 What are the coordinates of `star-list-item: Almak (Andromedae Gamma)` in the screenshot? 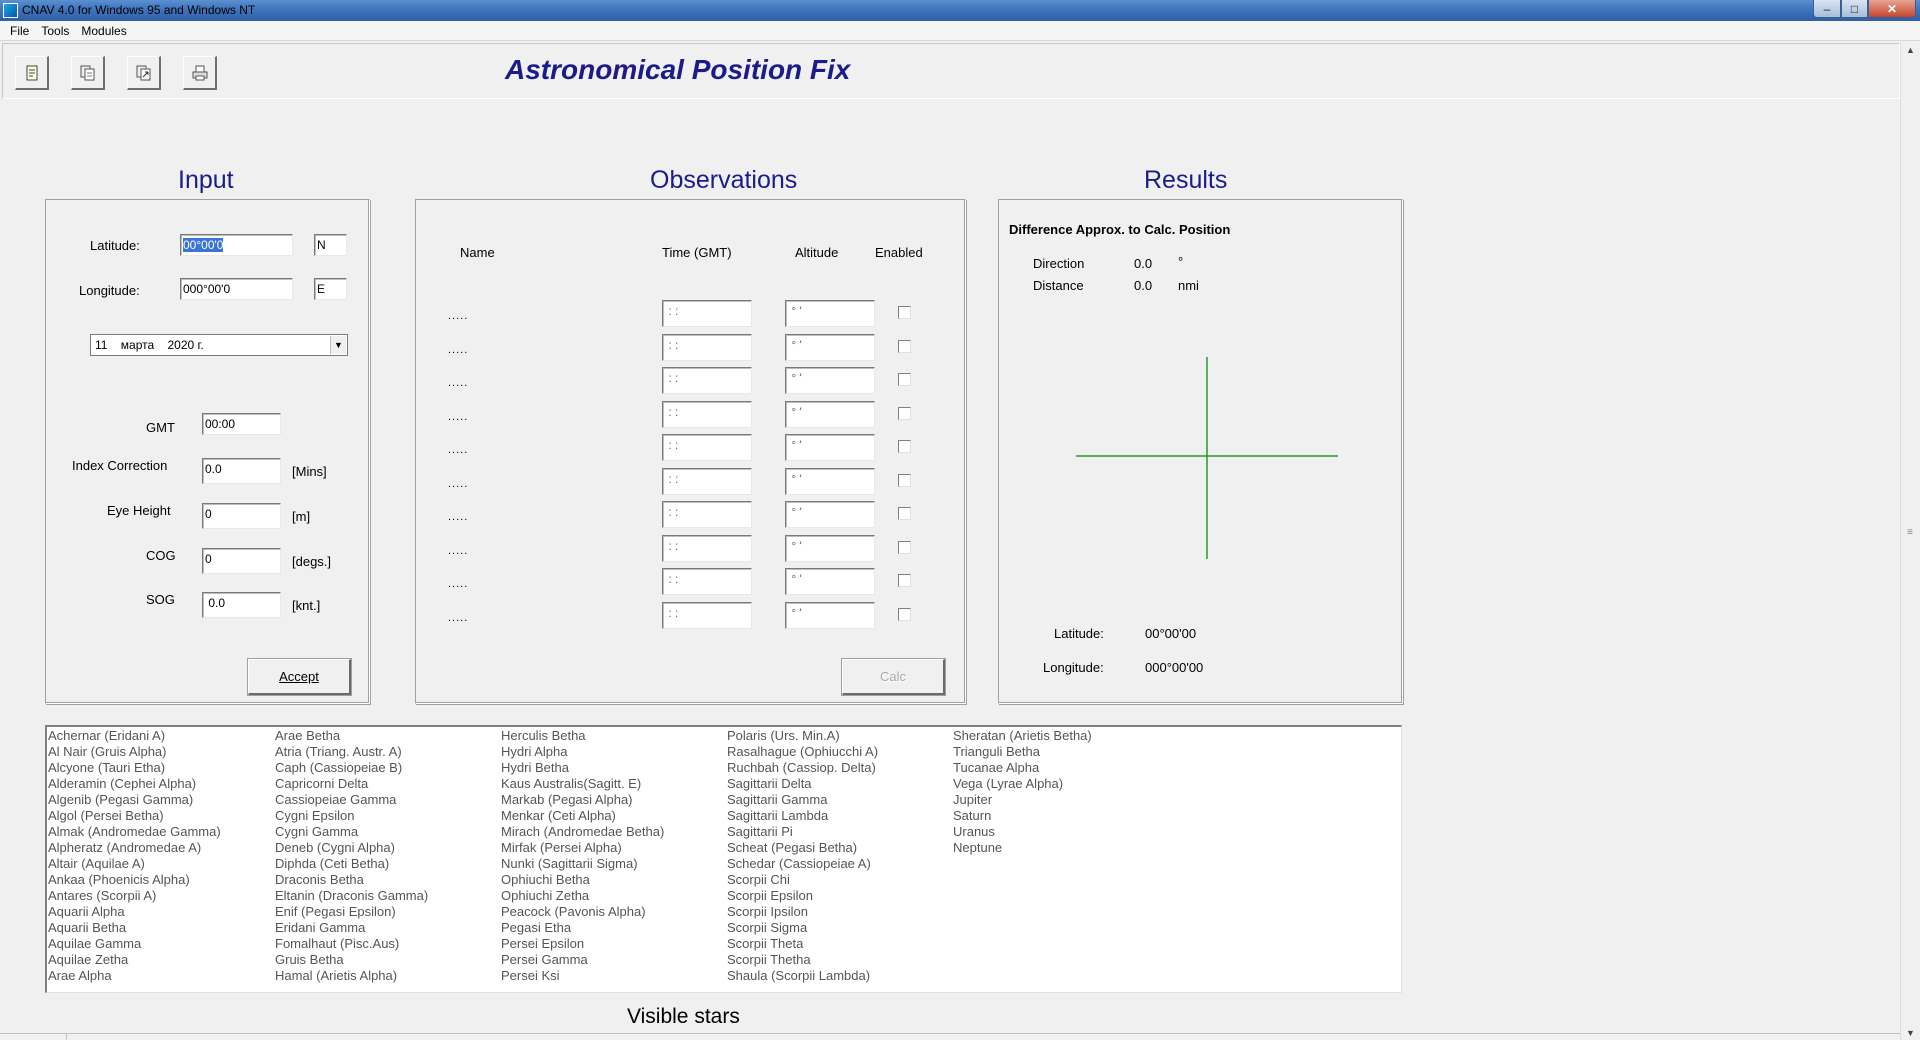 It's located at (134, 832).